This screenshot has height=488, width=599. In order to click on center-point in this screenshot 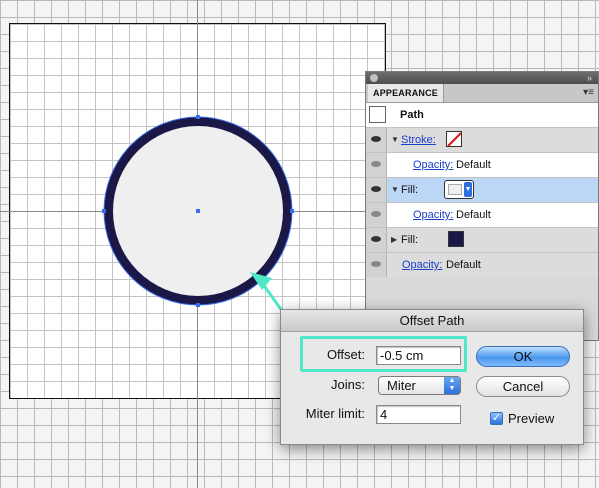, I will do `click(198, 211)`.